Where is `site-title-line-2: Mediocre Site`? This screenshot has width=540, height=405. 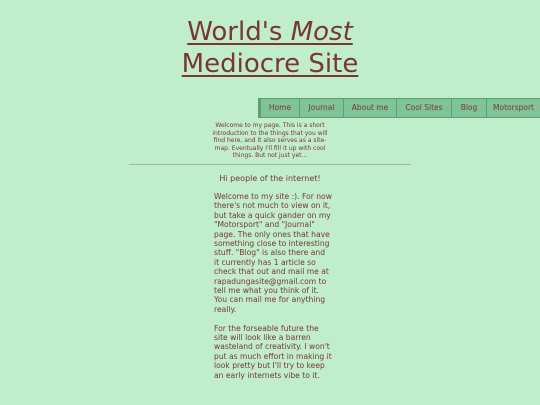
site-title-line-2: Mediocre Site is located at coordinates (270, 64).